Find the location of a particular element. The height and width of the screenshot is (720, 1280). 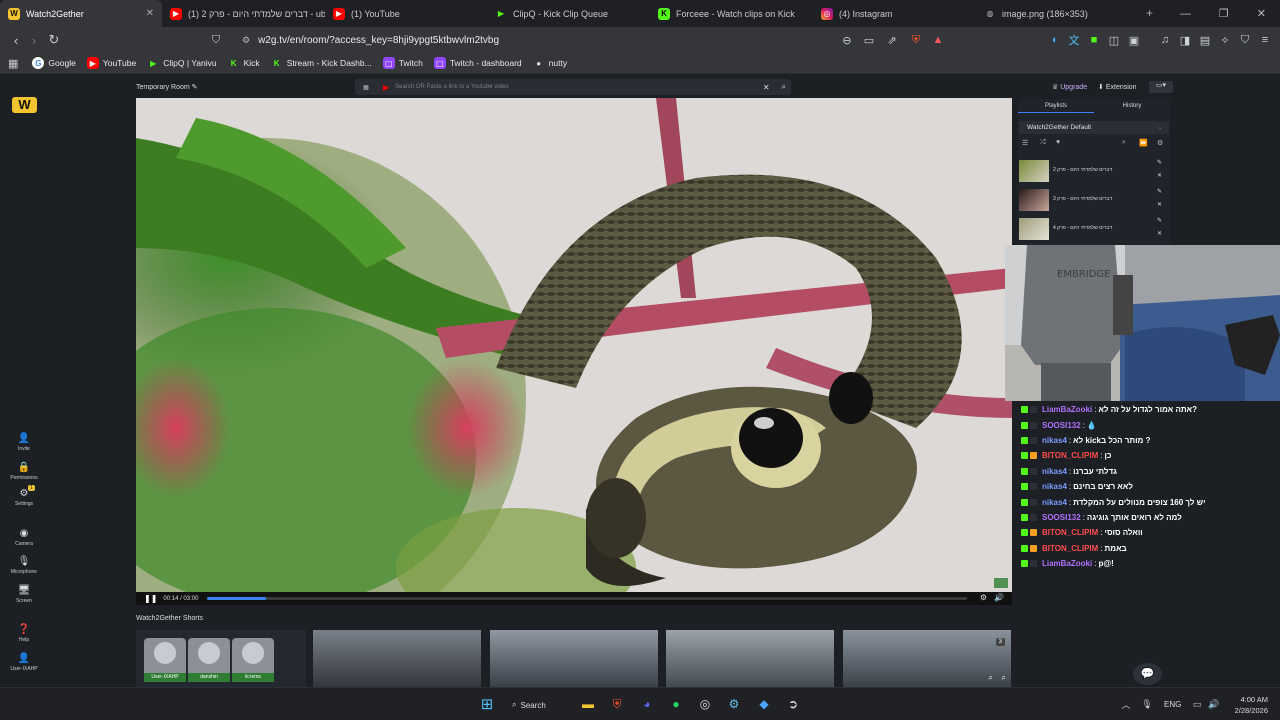

brave-rewards-icon: ▲ is located at coordinates (938, 40).